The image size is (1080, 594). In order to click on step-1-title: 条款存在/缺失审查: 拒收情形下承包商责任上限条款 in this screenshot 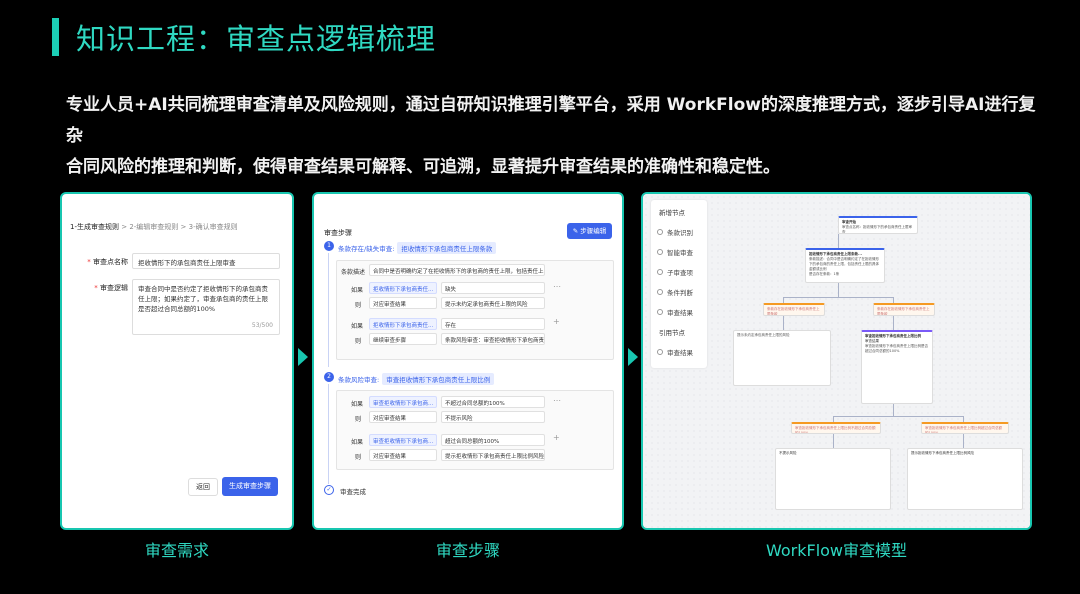, I will do `click(417, 248)`.